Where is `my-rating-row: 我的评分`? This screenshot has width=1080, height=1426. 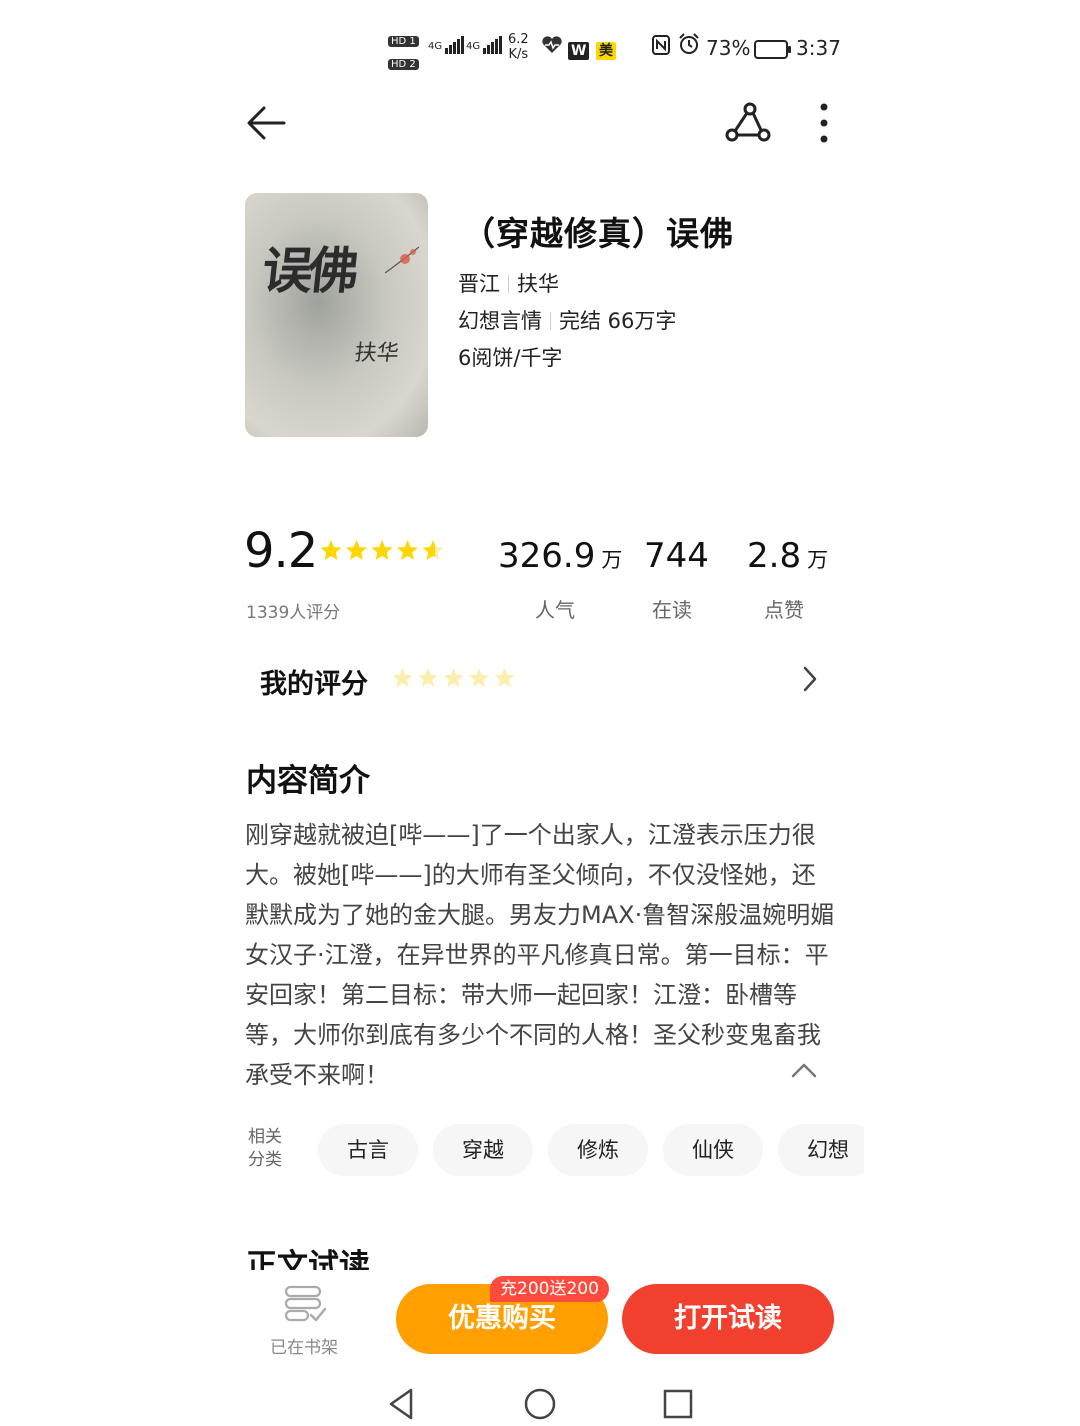
my-rating-row: 我的评分 is located at coordinates (544, 680).